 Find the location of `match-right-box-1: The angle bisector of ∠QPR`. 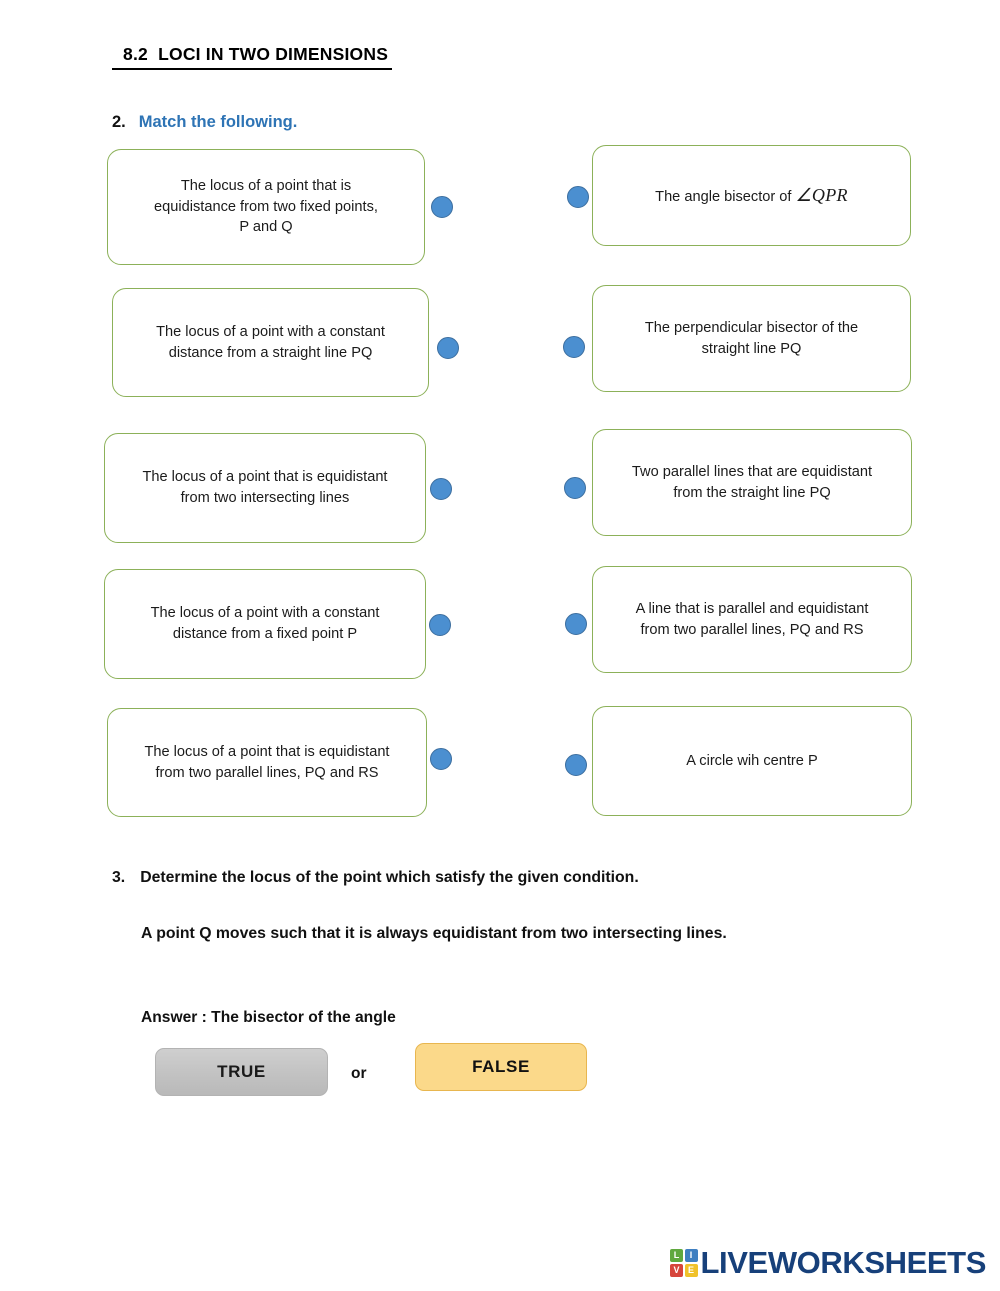

match-right-box-1: The angle bisector of ∠QPR is located at coordinates (751, 195).